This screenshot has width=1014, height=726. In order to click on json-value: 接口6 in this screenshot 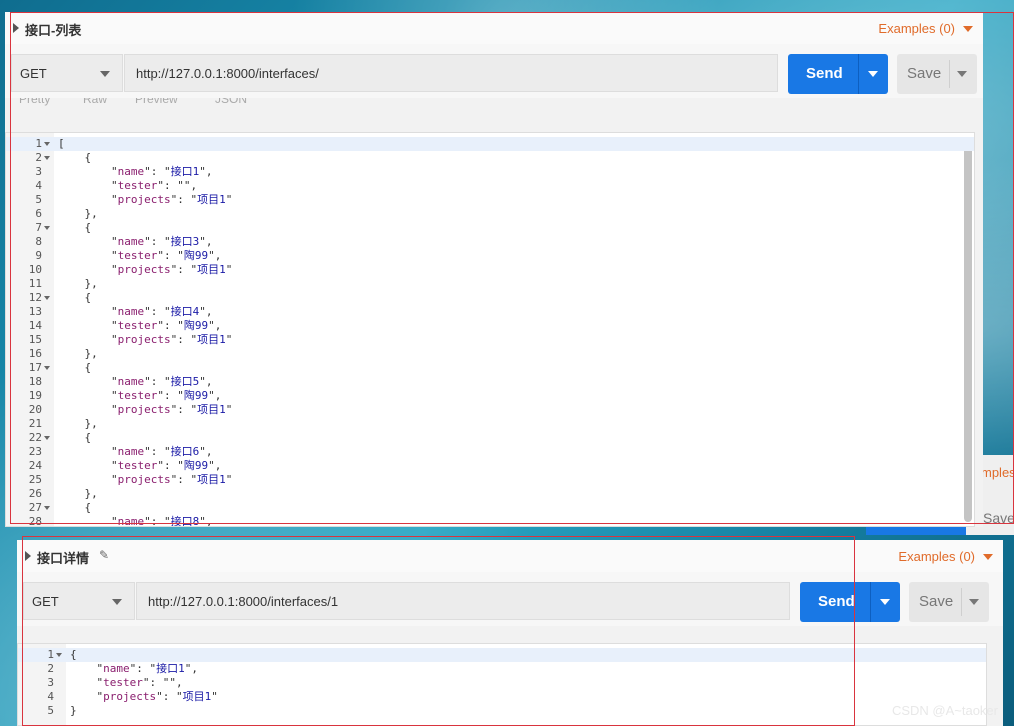, I will do `click(185, 451)`.